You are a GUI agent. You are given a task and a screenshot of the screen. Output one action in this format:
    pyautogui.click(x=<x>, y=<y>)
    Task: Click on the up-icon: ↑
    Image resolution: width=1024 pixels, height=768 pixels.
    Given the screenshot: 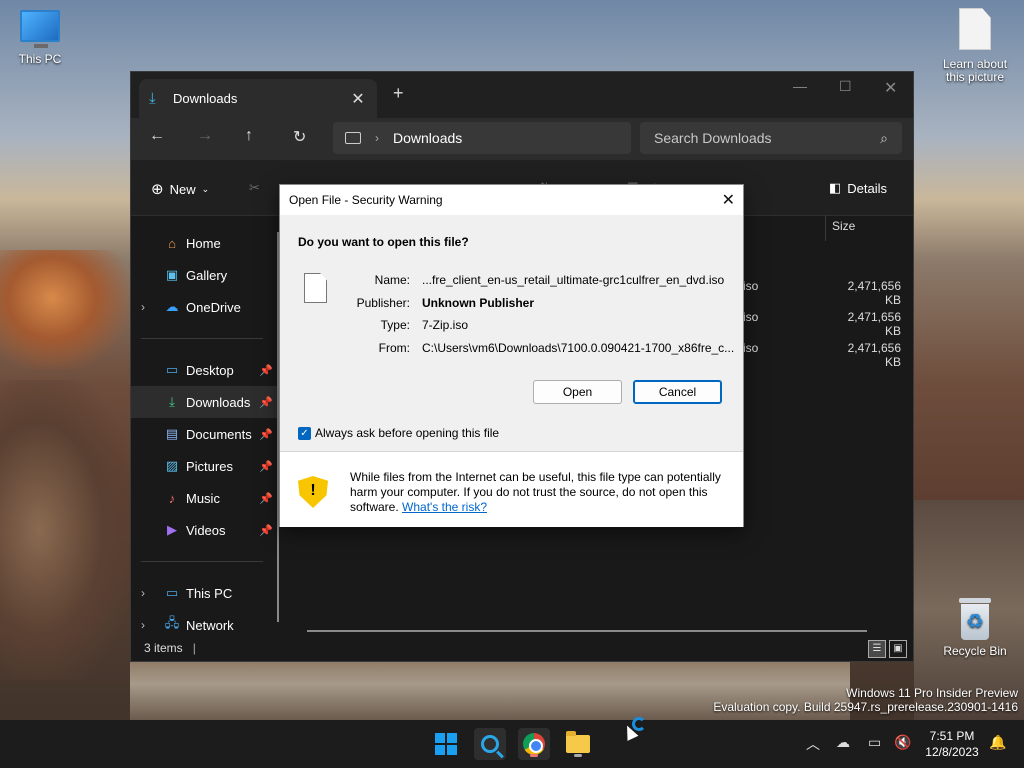 What is the action you would take?
    pyautogui.click(x=249, y=136)
    